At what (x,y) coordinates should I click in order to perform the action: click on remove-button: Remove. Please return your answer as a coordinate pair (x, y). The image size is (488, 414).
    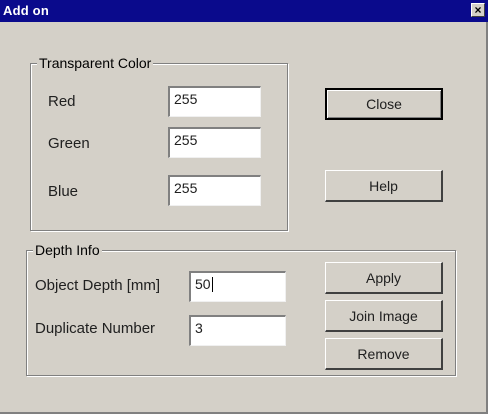
    Looking at the image, I should click on (384, 354).